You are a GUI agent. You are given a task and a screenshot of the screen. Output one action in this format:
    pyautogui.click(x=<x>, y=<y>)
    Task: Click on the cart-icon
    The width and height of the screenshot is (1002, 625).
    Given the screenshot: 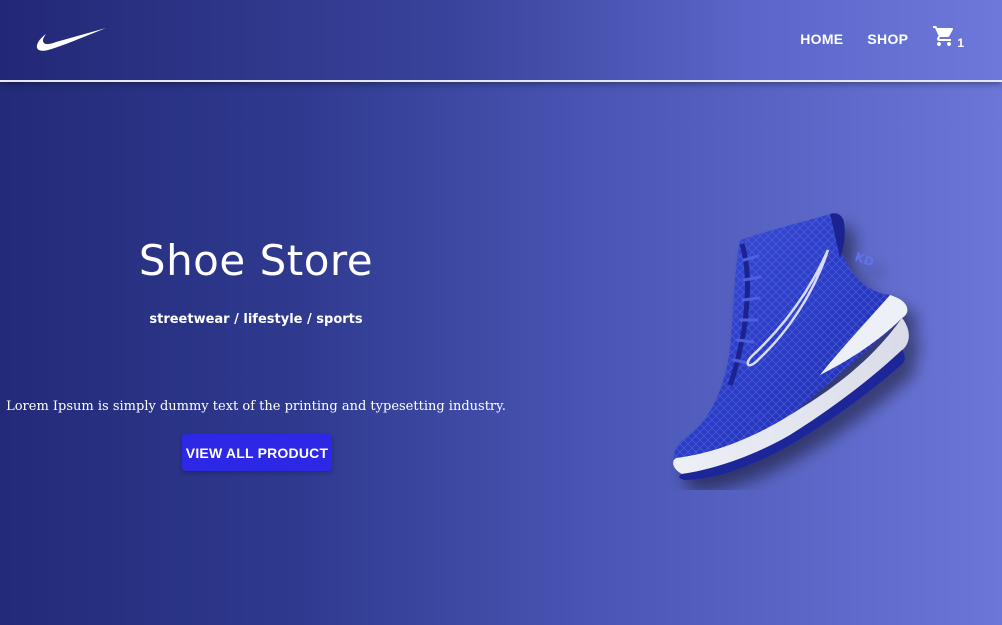 What is the action you would take?
    pyautogui.click(x=943, y=36)
    